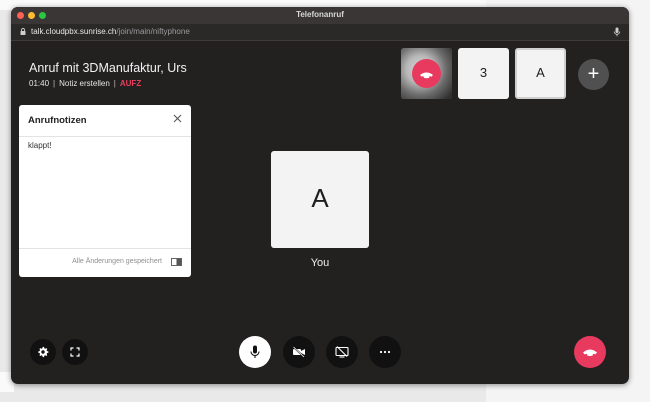  What do you see at coordinates (117, 261) in the screenshot?
I see `save-status: Alle Änderungen gespeichert` at bounding box center [117, 261].